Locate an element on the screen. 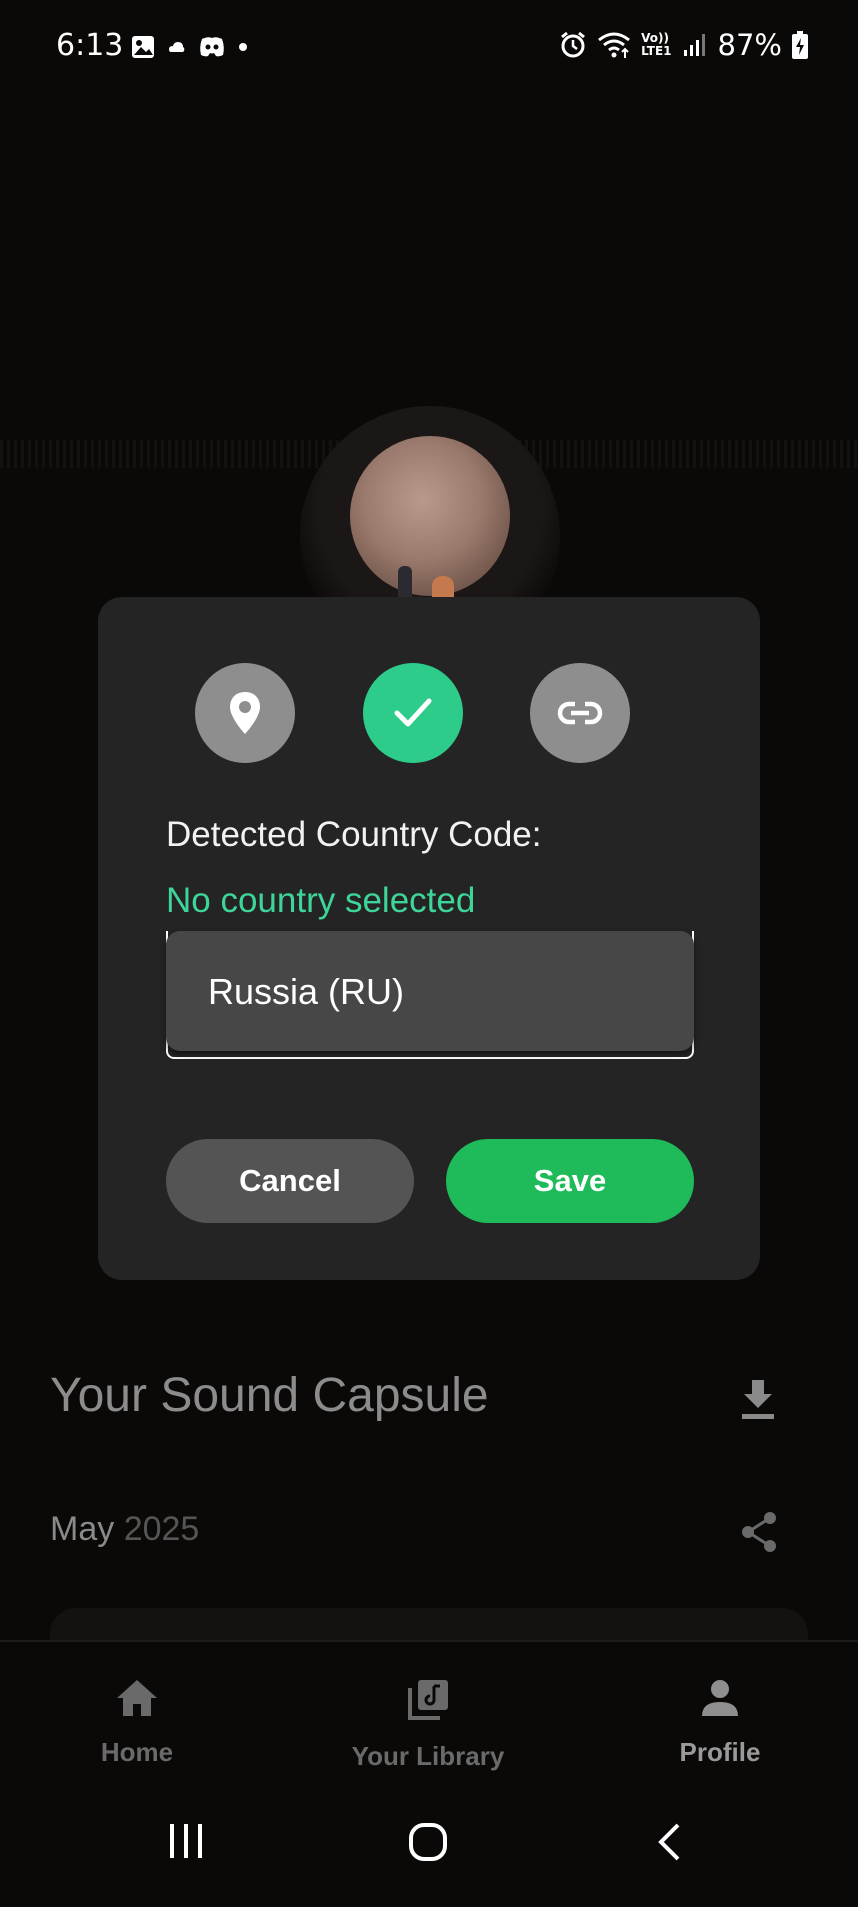  status-time: 6:13 is located at coordinates (90, 45).